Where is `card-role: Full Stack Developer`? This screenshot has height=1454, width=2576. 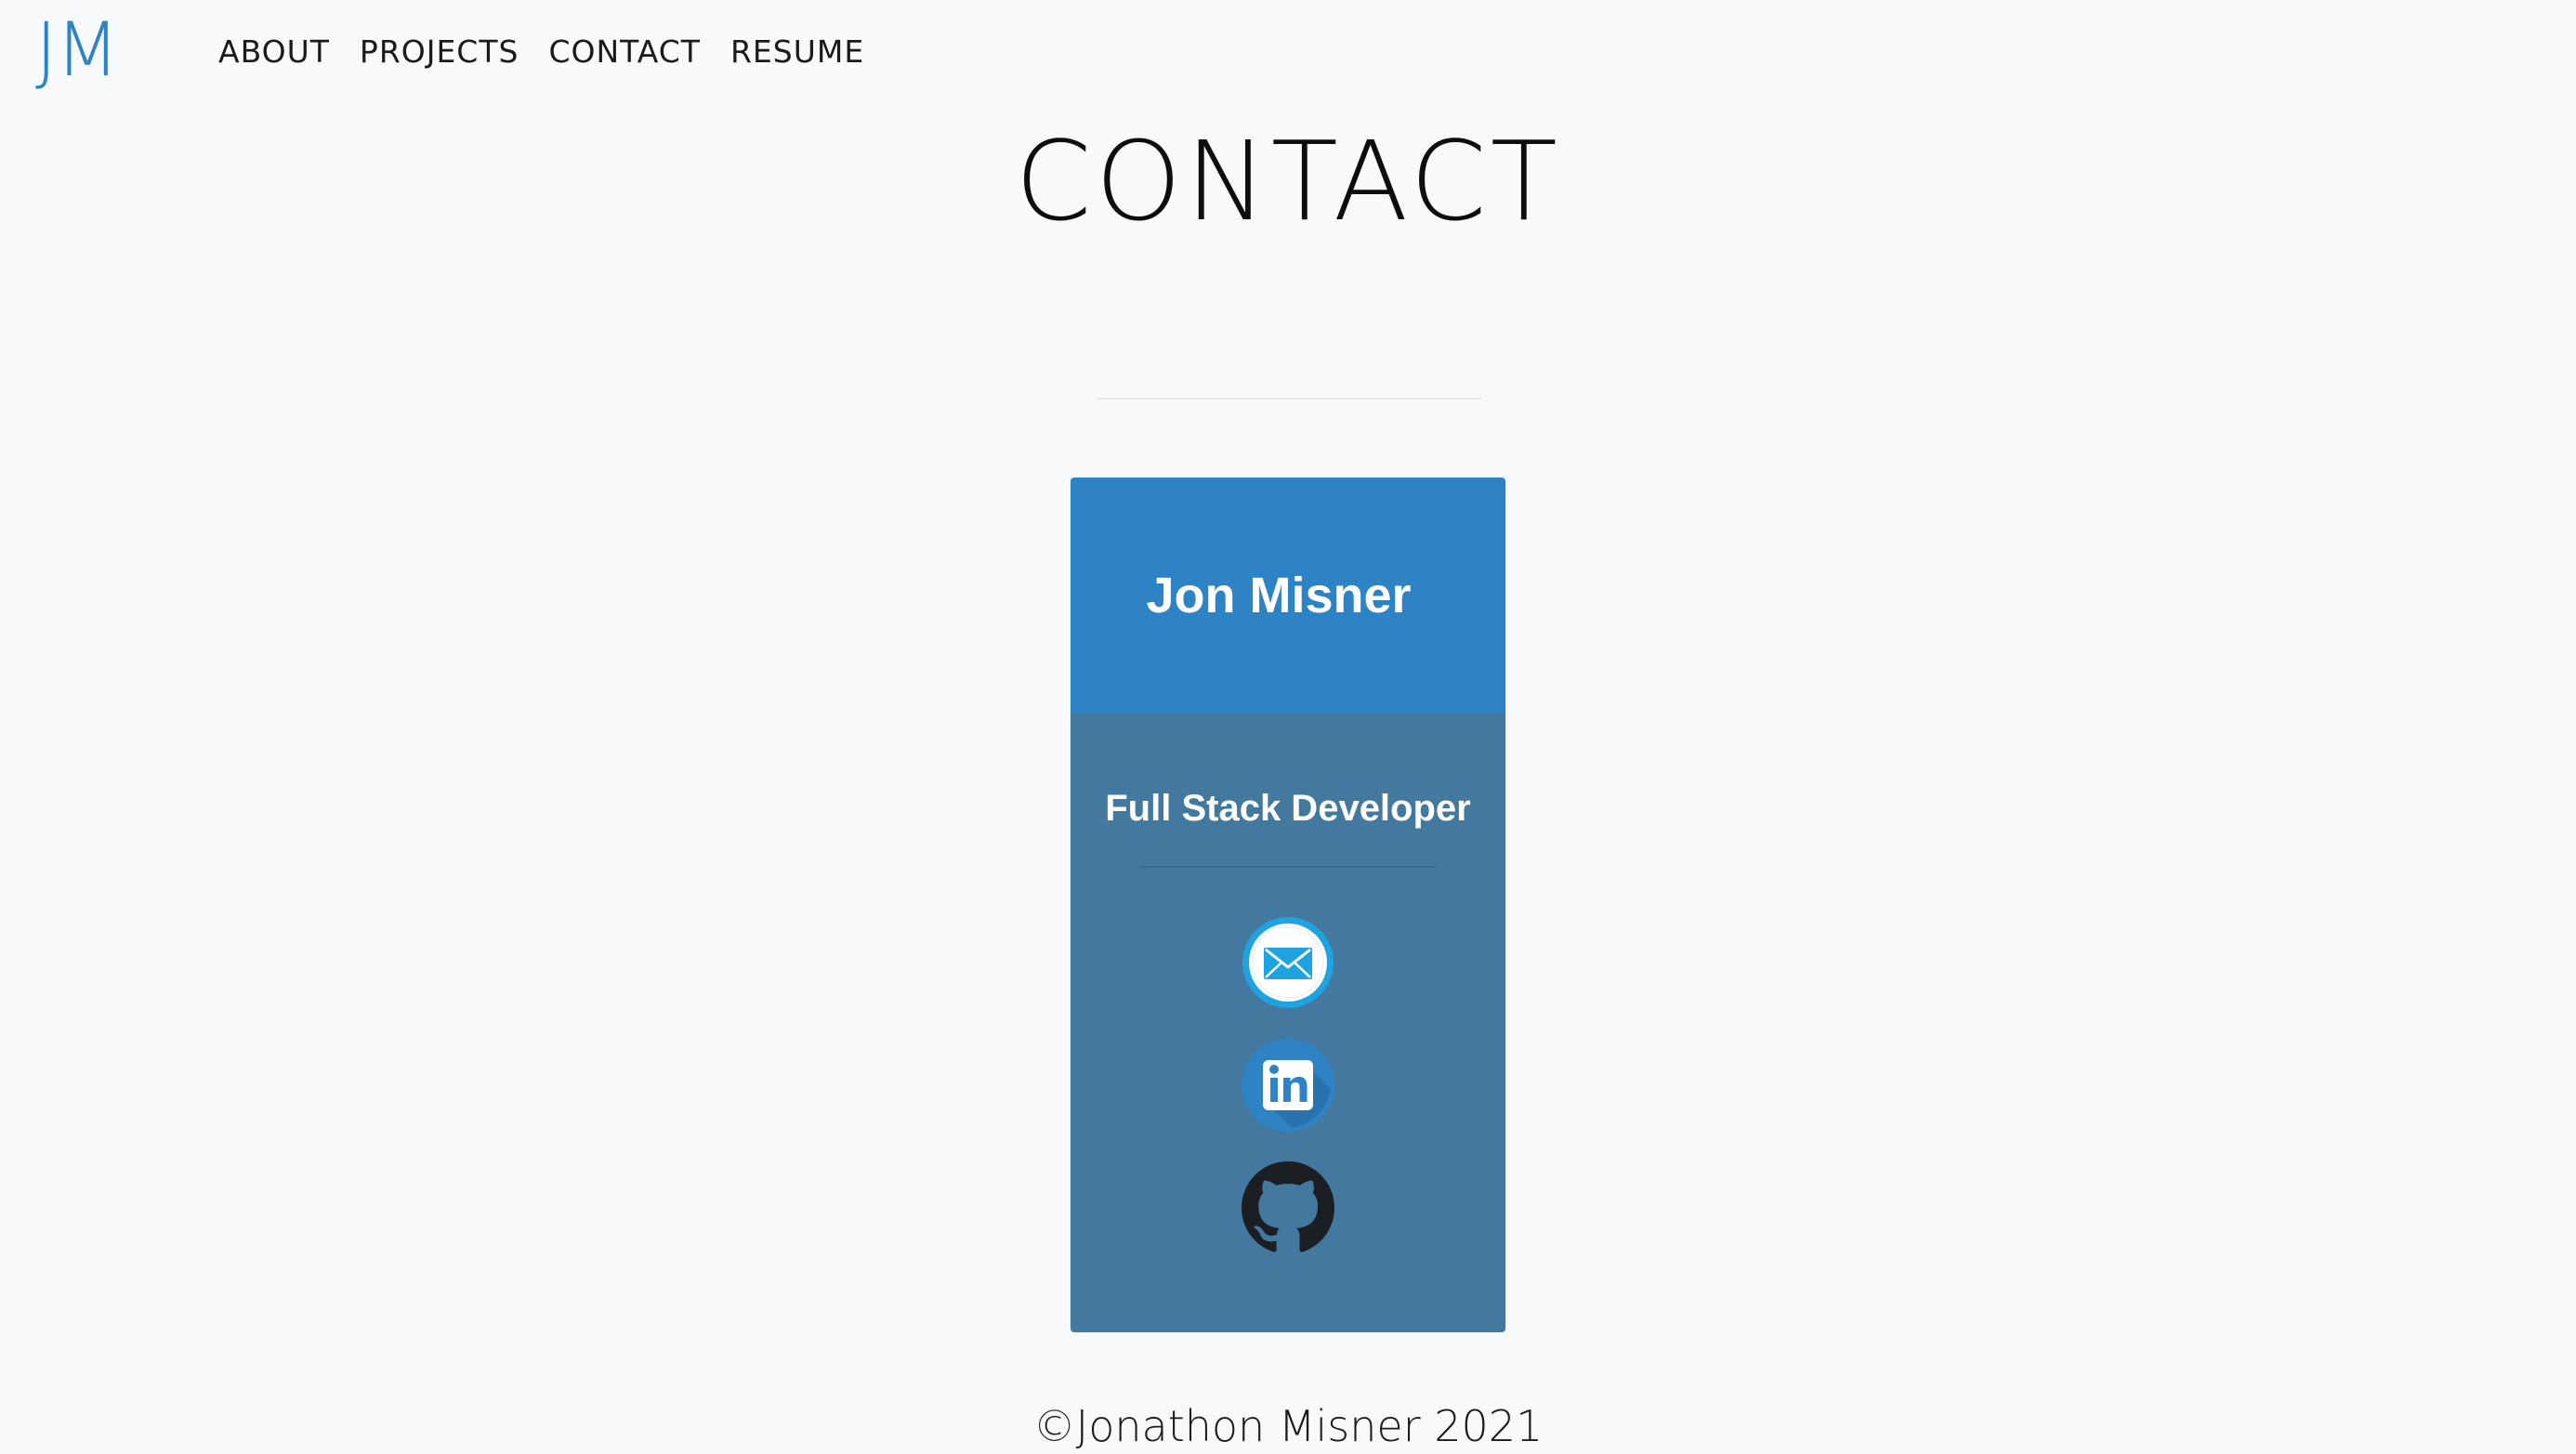 card-role: Full Stack Developer is located at coordinates (1288, 808).